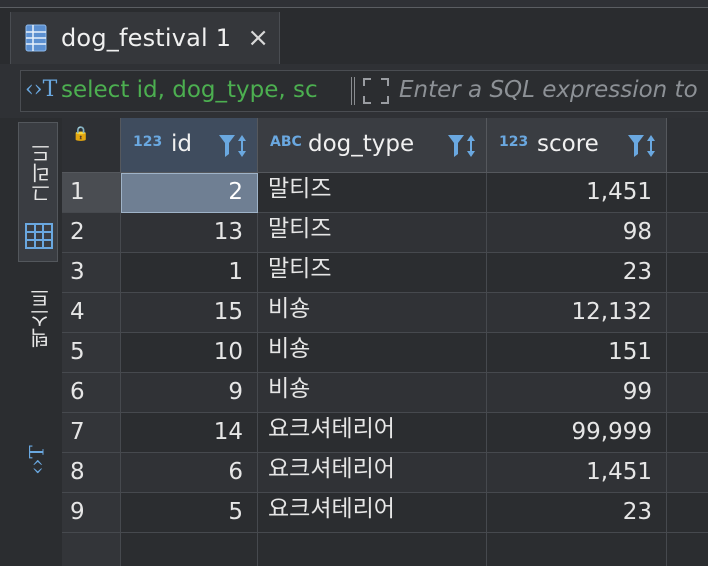  What do you see at coordinates (376, 91) in the screenshot?
I see `expand-icon` at bounding box center [376, 91].